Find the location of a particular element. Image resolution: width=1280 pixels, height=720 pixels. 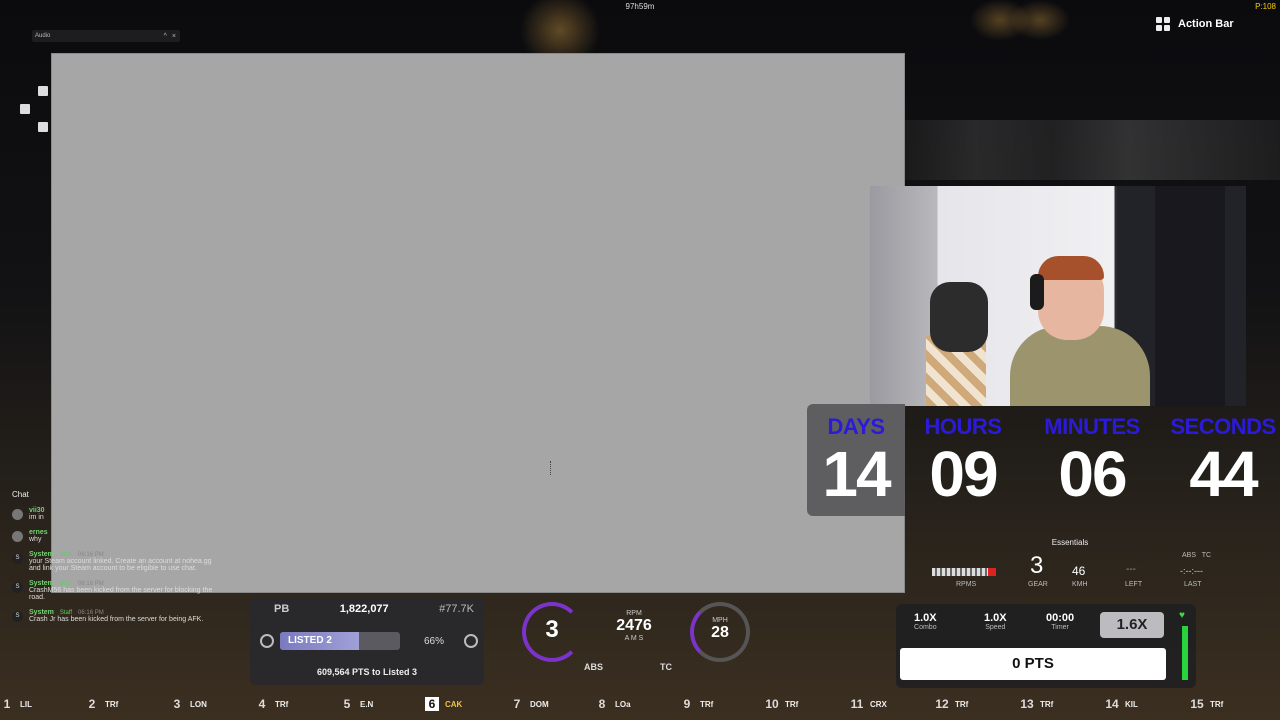

slot-number: 10 is located at coordinates (772, 704).